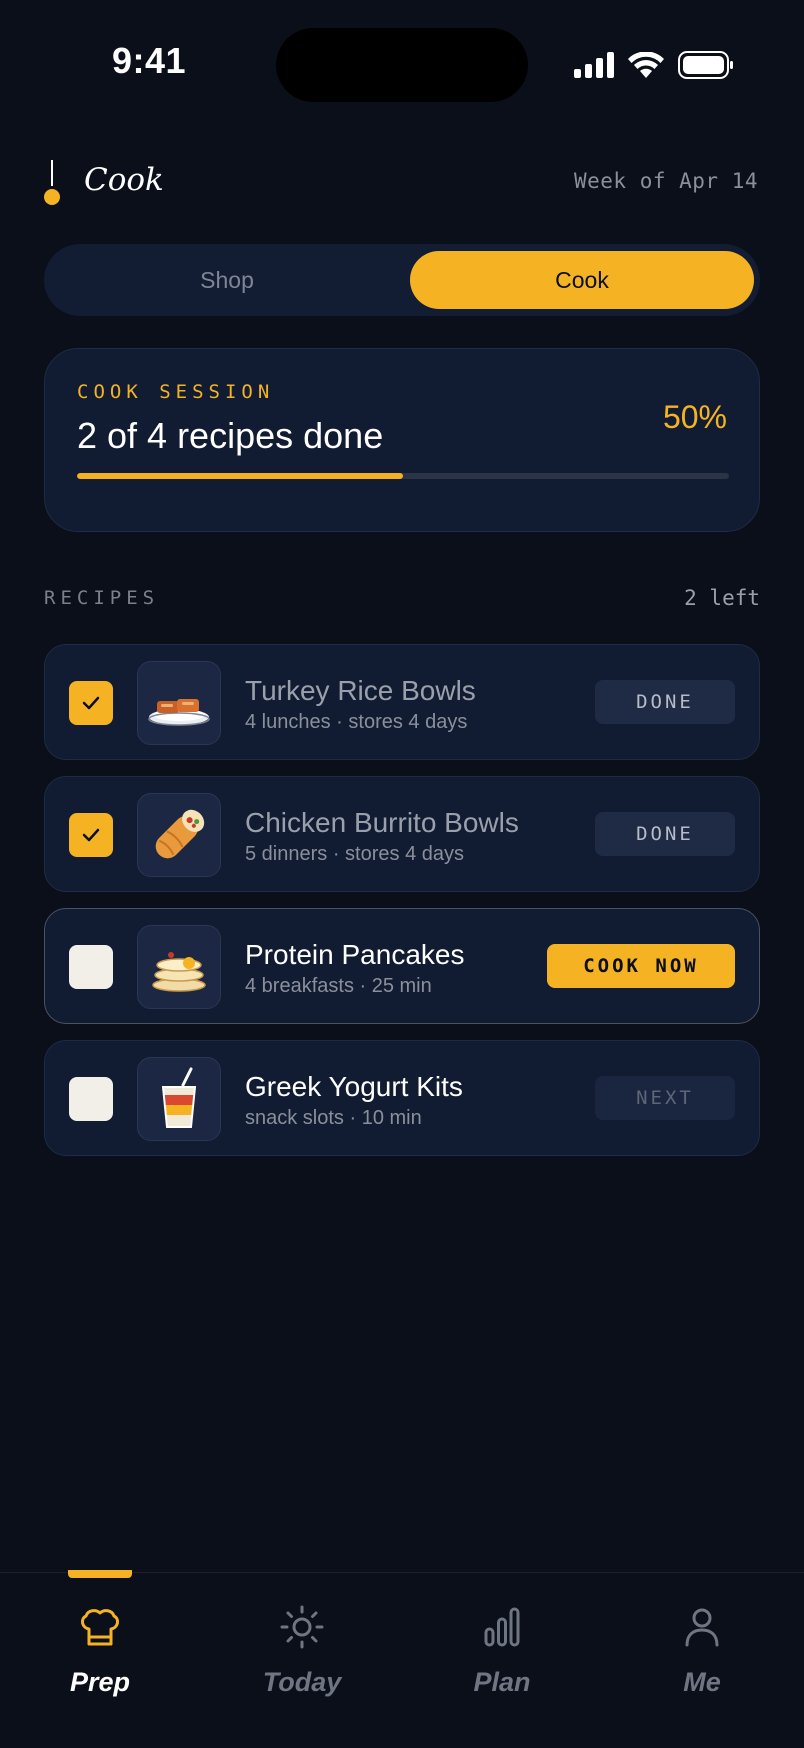 The width and height of the screenshot is (804, 1748). What do you see at coordinates (354, 1086) in the screenshot?
I see `recipe-title: Greek Yogurt Kits` at bounding box center [354, 1086].